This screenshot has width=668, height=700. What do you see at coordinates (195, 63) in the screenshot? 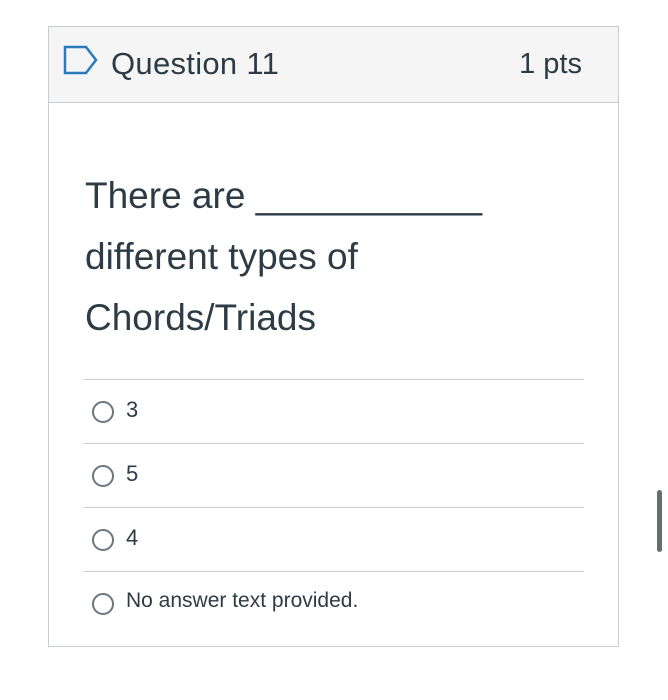
I see `question-title: Question 11` at bounding box center [195, 63].